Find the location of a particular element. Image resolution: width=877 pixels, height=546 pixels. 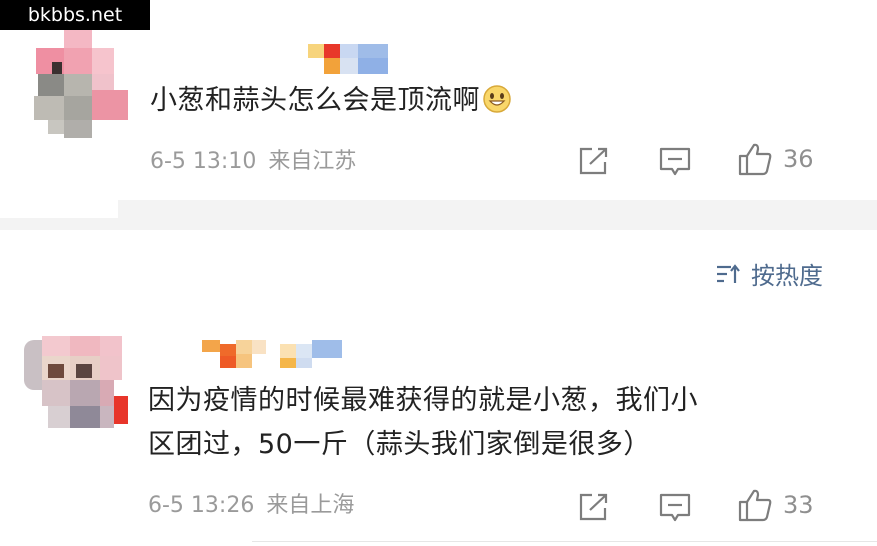

like-count: 33 is located at coordinates (798, 505).